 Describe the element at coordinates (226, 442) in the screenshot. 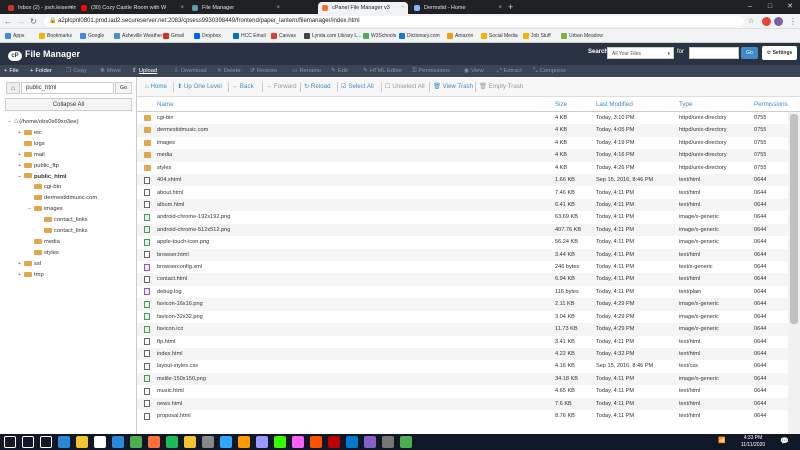

I see `photoshop-icon` at that location.